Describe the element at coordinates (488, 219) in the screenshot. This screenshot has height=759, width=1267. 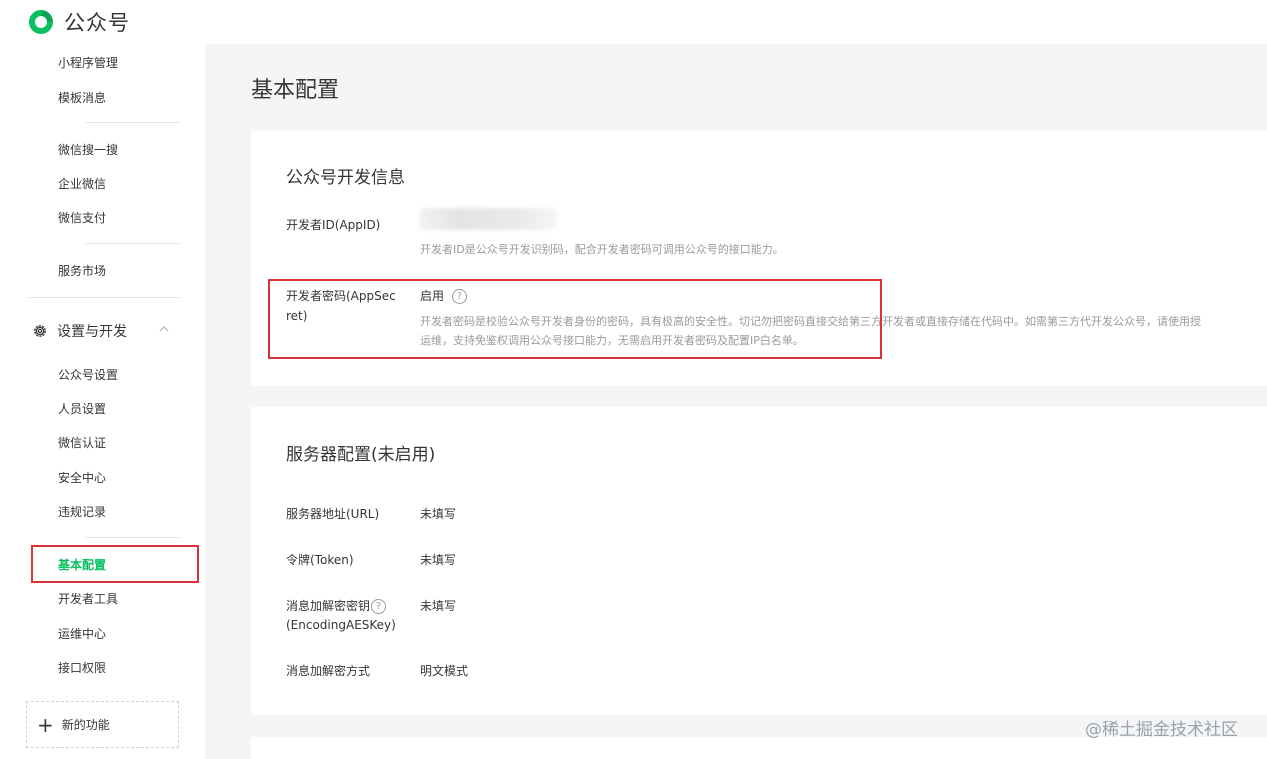
I see `appid-value-blurred` at that location.